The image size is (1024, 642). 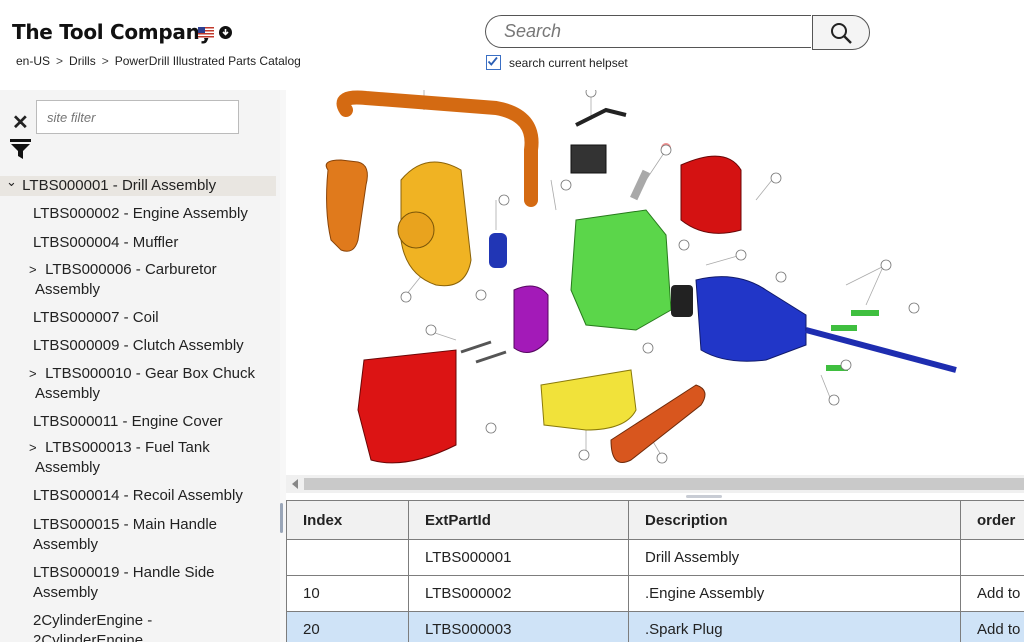 I want to click on tree-node-label: LTBS000019 - Handle Side, so click(x=124, y=572).